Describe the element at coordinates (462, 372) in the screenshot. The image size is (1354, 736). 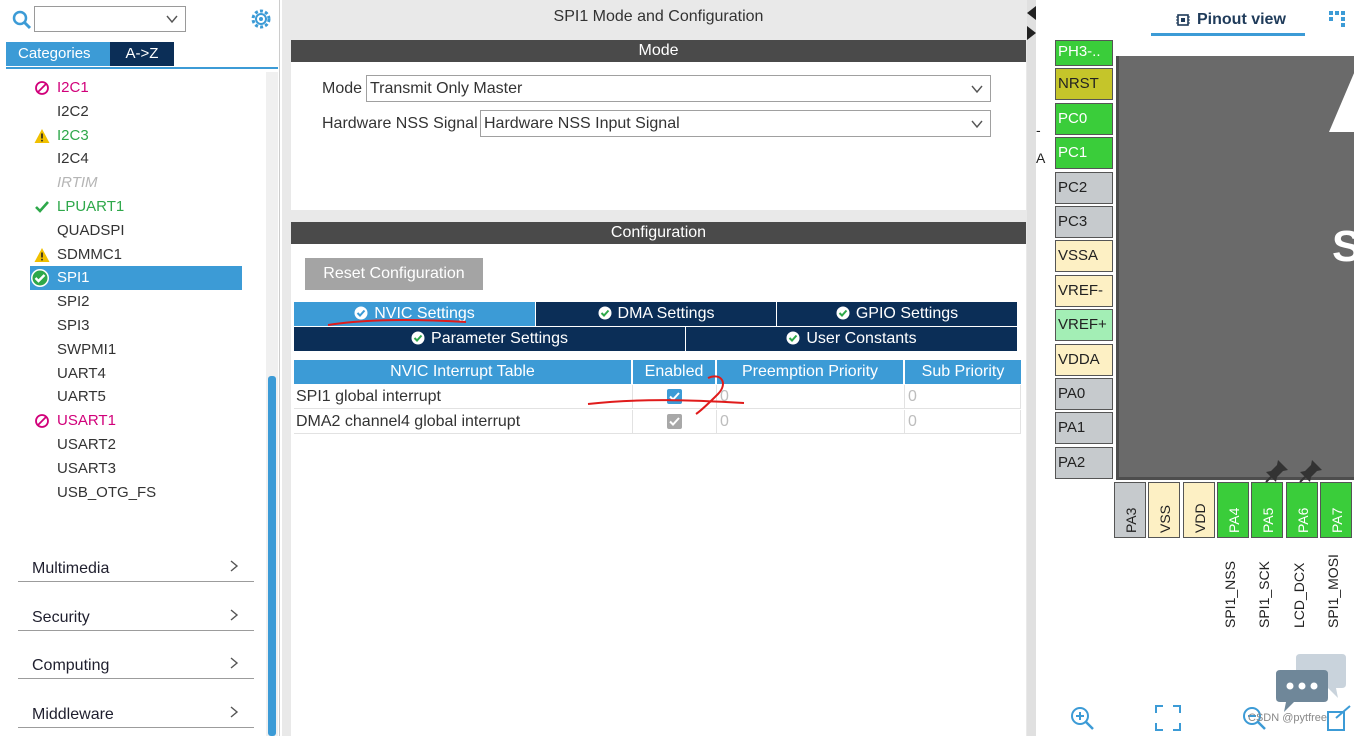
I see `col-header-interrupt-table: NVIC Interrupt Table` at that location.